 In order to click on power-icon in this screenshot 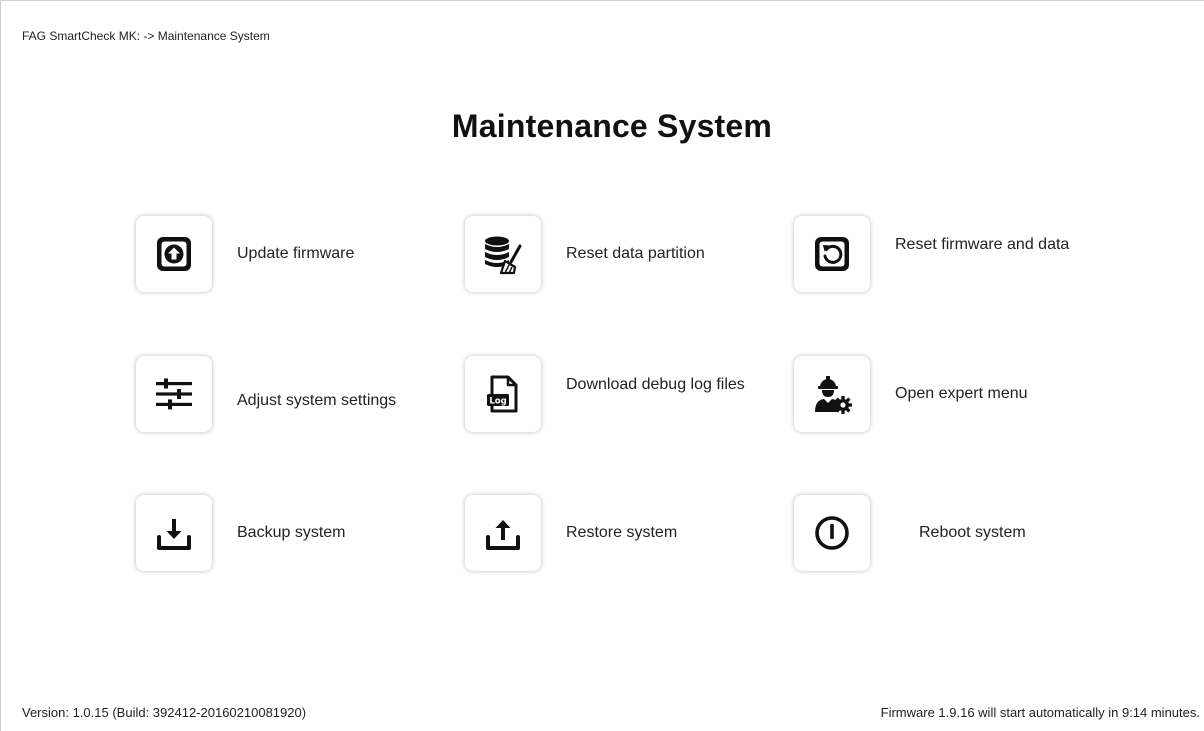, I will do `click(832, 533)`.